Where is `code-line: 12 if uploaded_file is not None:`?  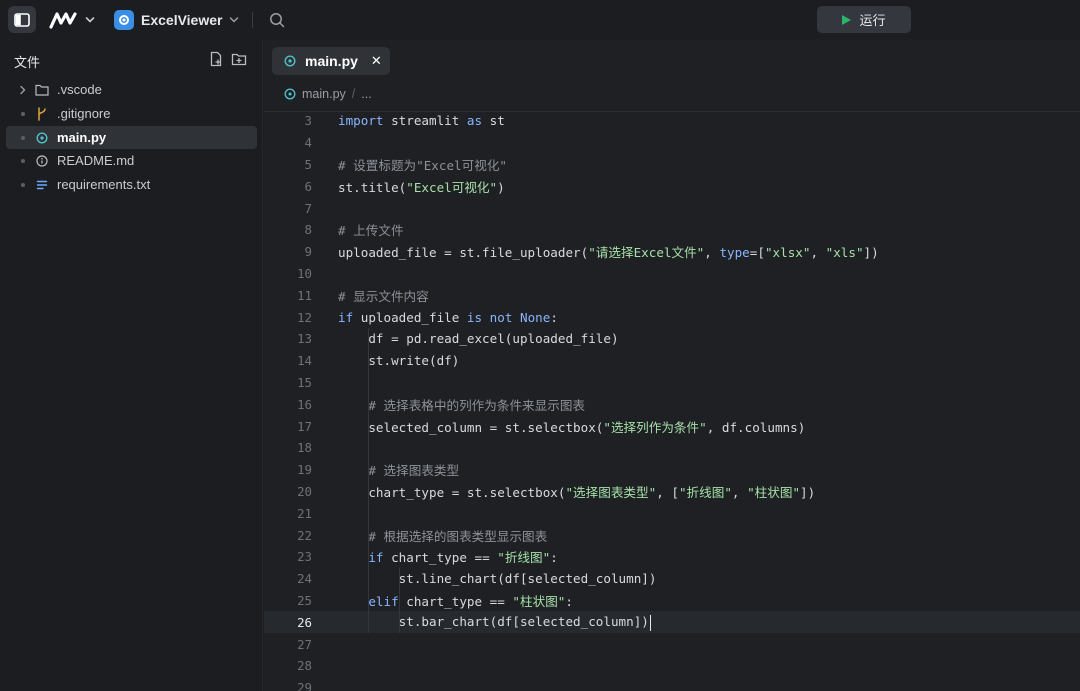 code-line: 12 if uploaded_file is not None: is located at coordinates (672, 317).